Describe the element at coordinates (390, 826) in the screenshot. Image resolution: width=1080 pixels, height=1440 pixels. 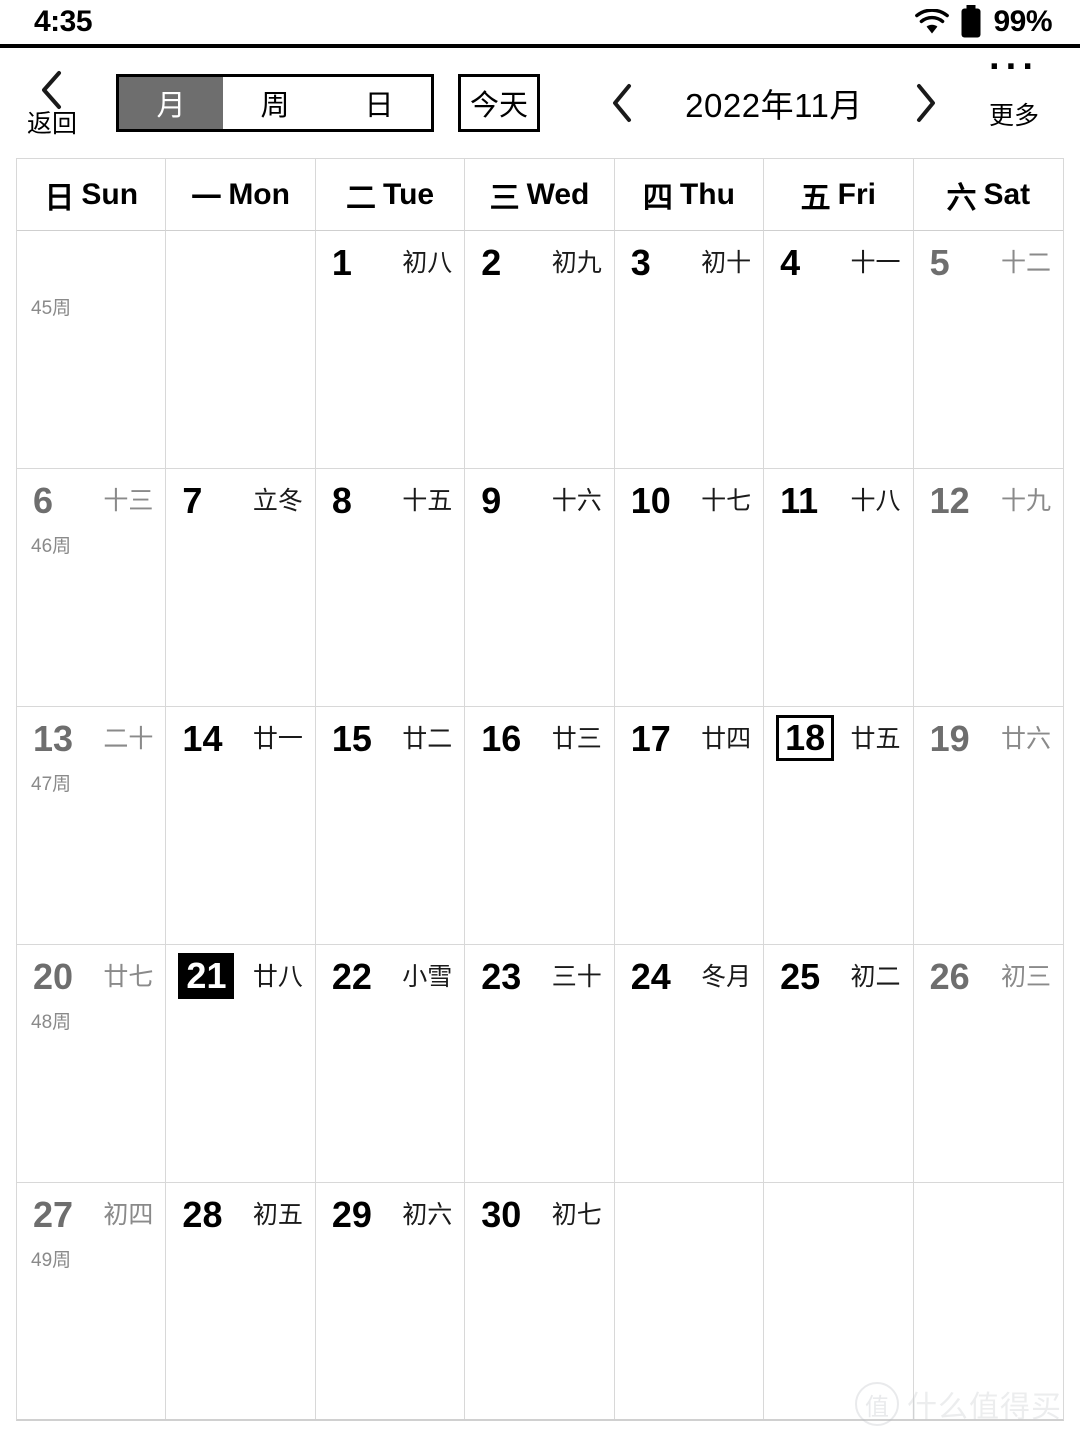
I see `day-cell: 15 廿二` at that location.